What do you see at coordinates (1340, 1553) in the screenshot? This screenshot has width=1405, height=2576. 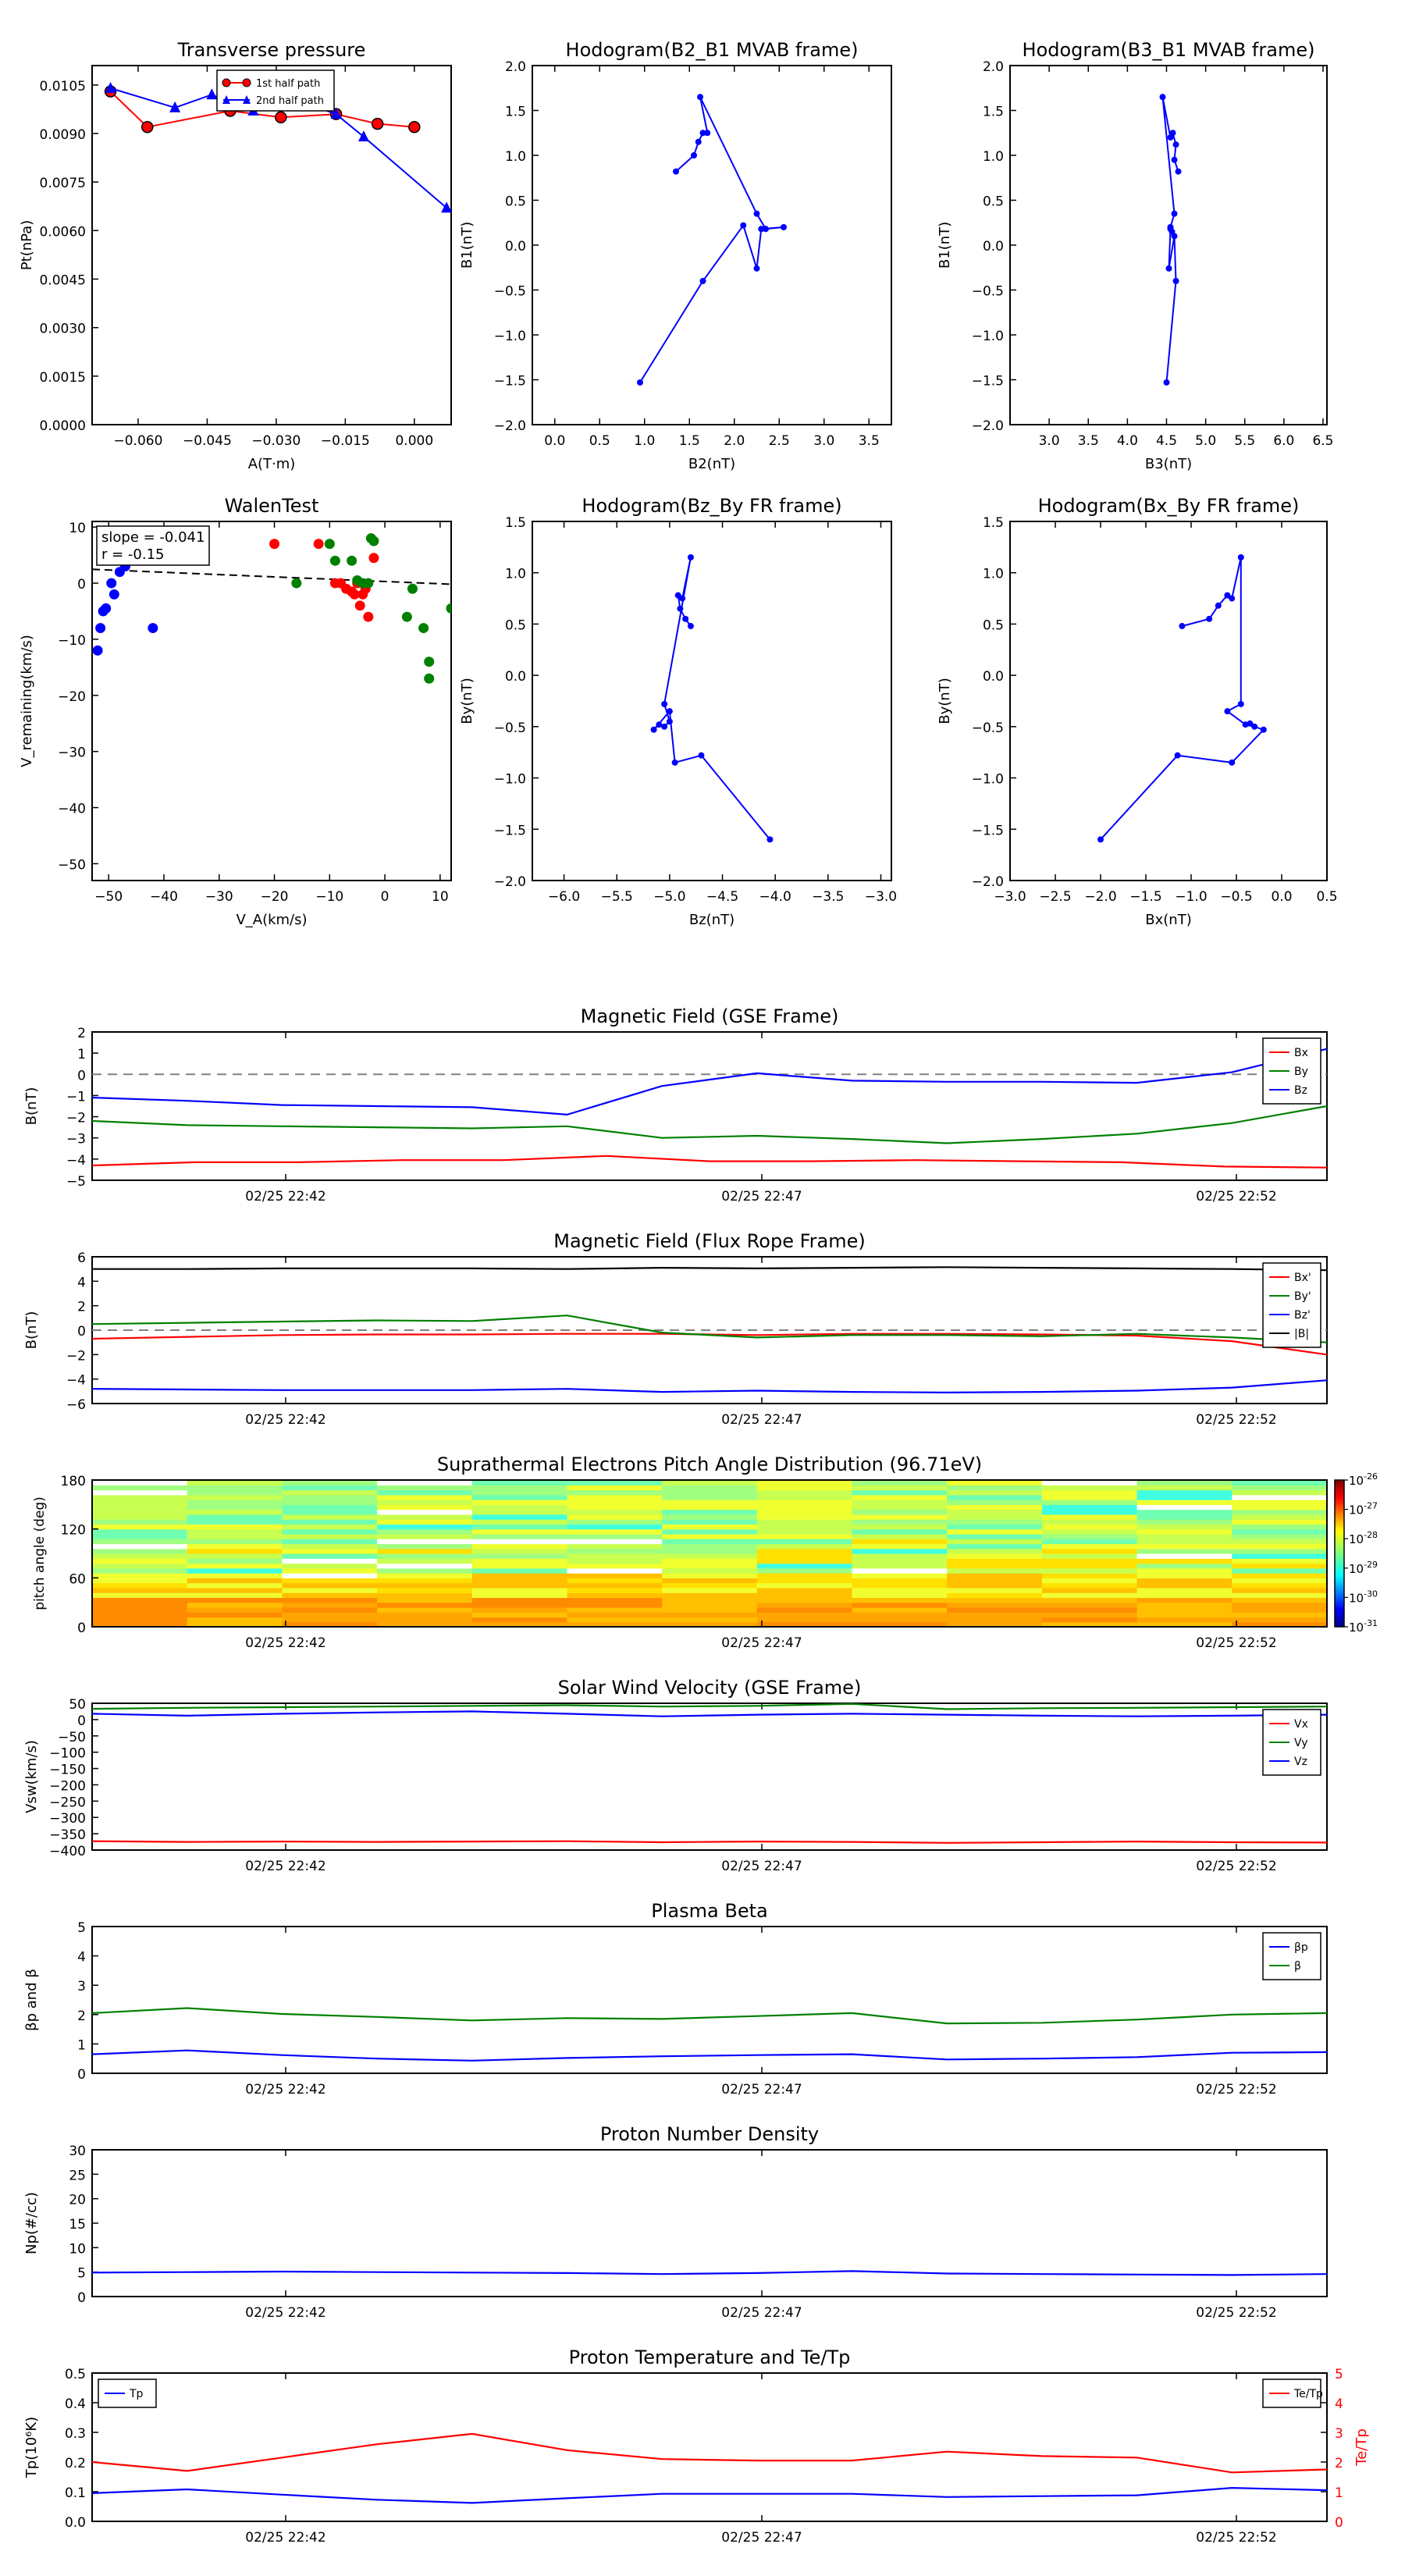 I see `colorbar` at bounding box center [1340, 1553].